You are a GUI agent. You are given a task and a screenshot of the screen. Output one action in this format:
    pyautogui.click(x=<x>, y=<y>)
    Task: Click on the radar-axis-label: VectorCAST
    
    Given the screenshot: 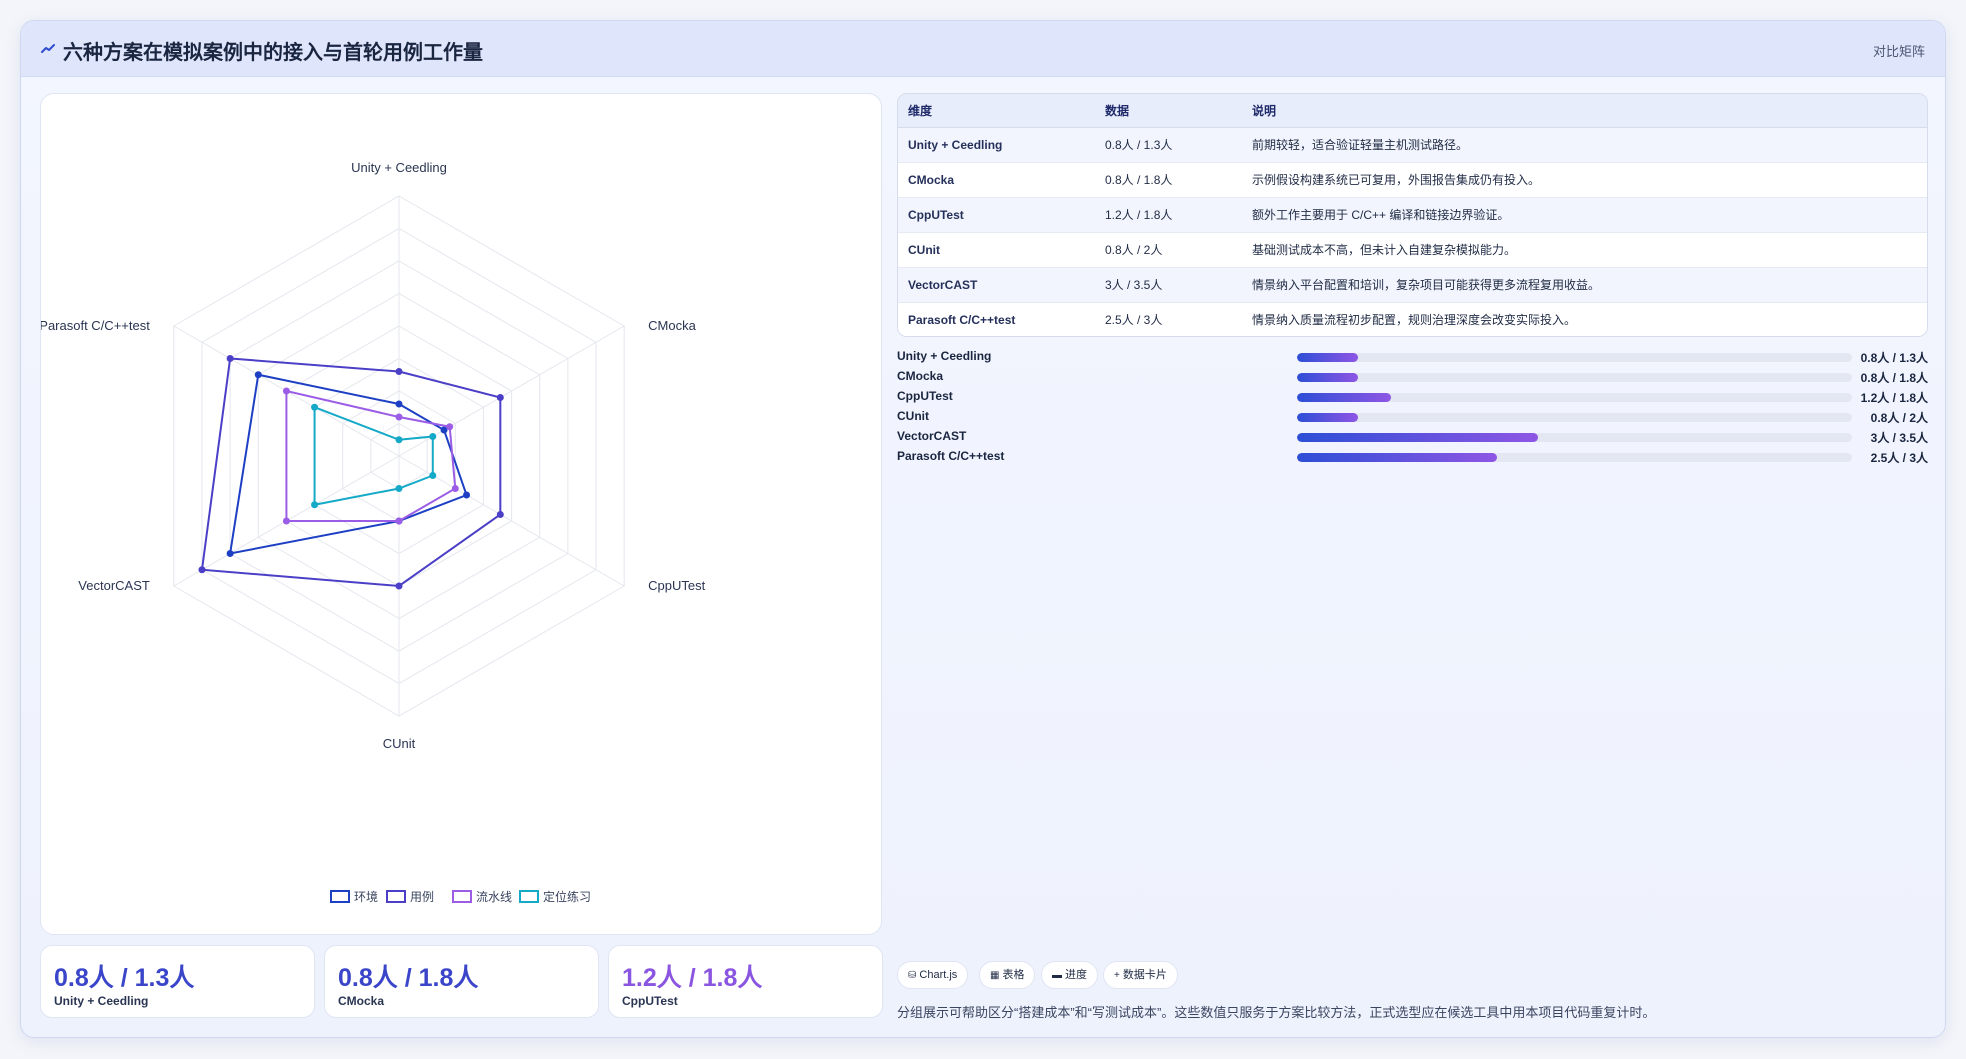 What is the action you would take?
    pyautogui.click(x=114, y=585)
    